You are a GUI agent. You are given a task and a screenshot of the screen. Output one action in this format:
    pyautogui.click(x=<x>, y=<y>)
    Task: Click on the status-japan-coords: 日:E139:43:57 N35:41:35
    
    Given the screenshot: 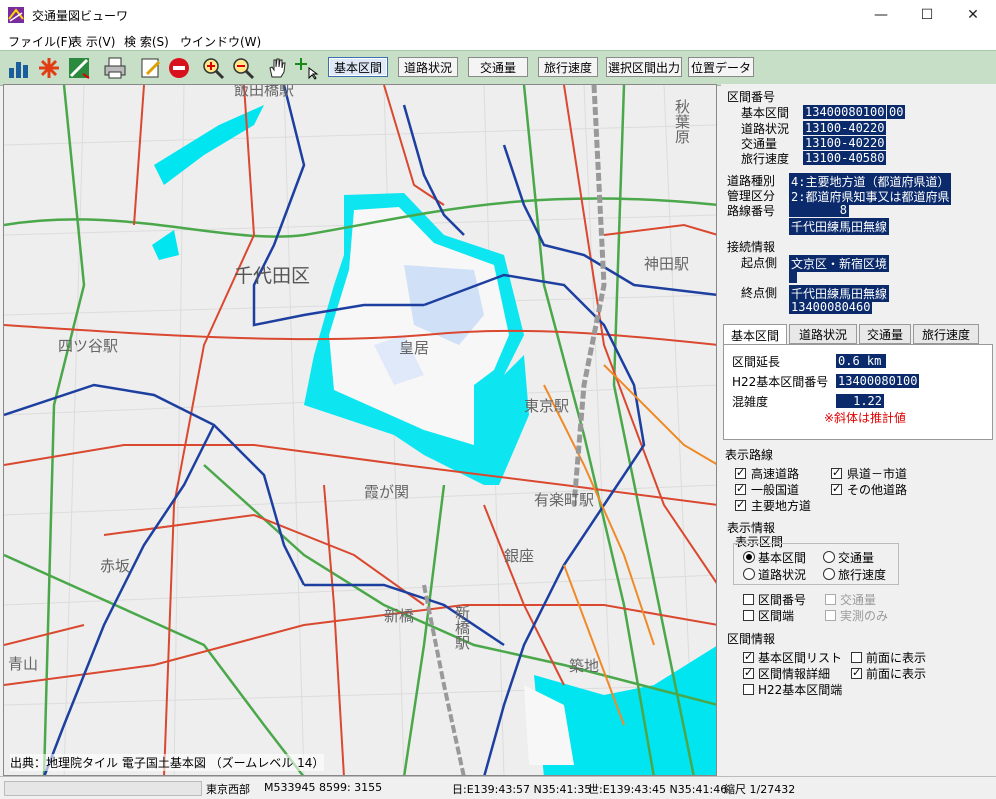 What is the action you would take?
    pyautogui.click(x=522, y=789)
    